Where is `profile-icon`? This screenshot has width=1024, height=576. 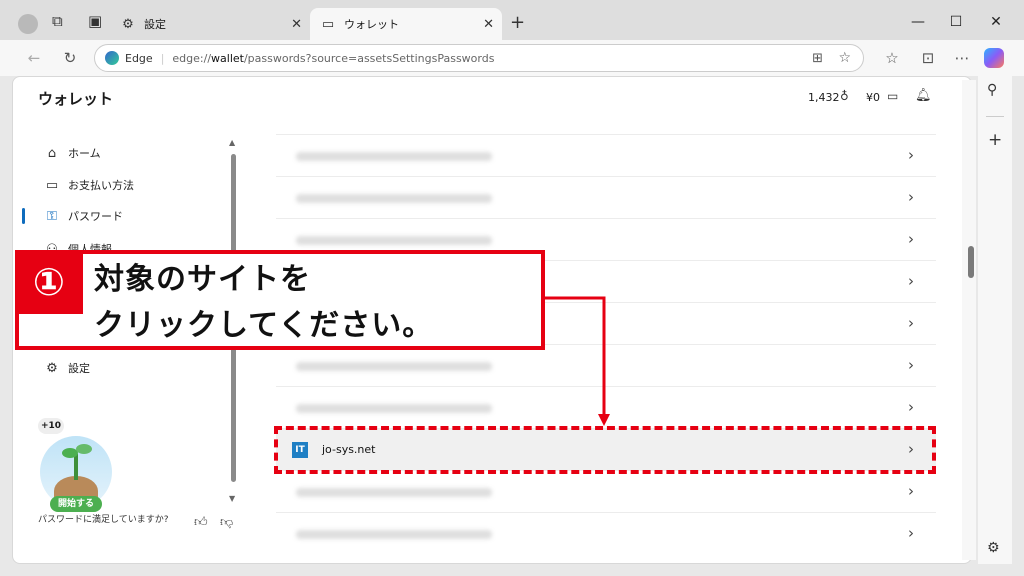 profile-icon is located at coordinates (28, 24).